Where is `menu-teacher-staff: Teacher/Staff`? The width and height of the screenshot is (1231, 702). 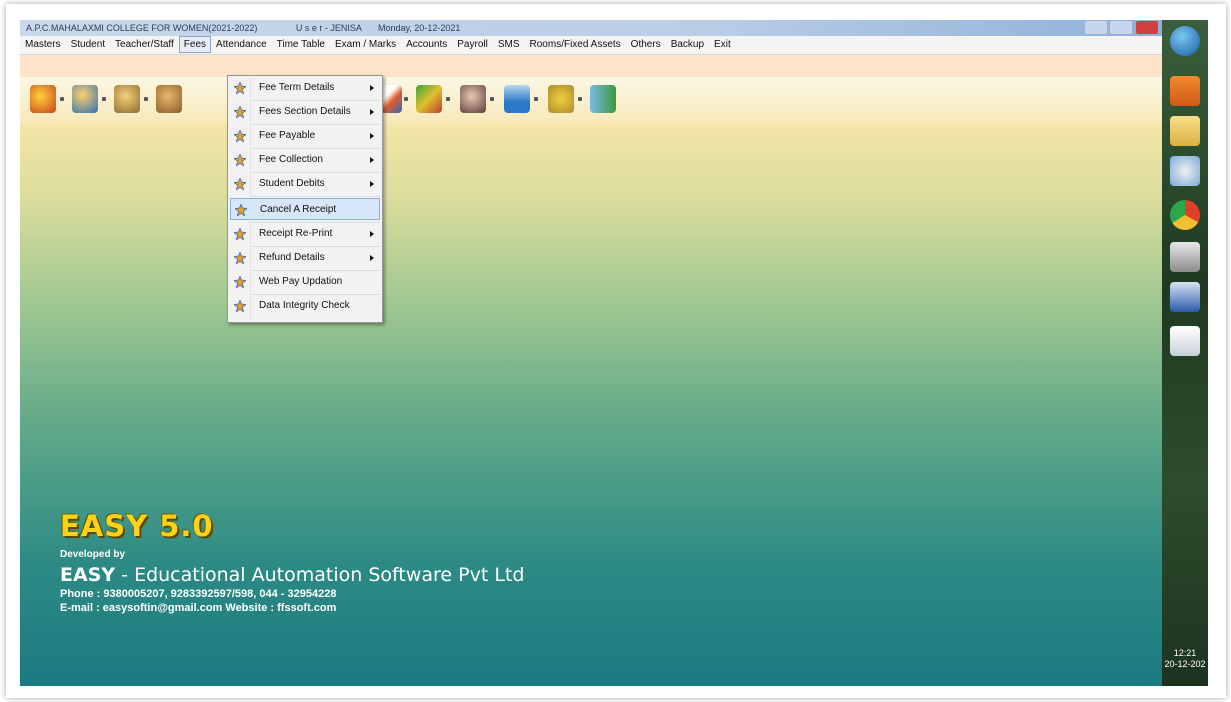 menu-teacher-staff: Teacher/Staff is located at coordinates (144, 44).